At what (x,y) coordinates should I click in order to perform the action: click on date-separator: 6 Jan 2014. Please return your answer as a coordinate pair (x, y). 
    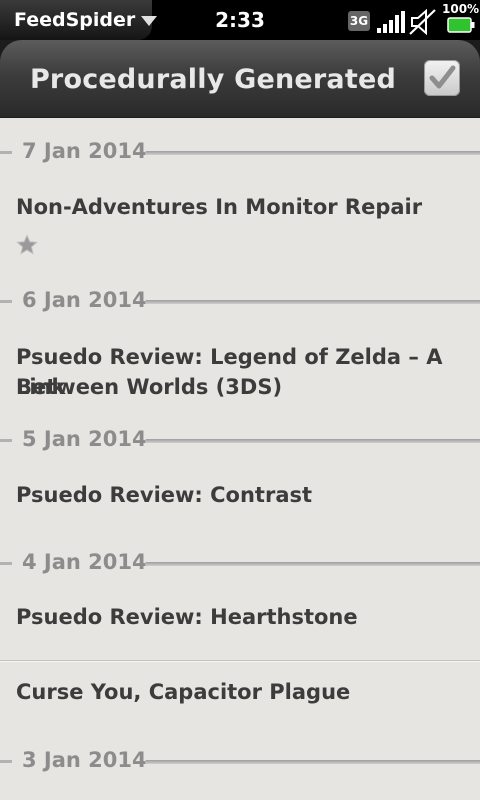
    Looking at the image, I should click on (240, 301).